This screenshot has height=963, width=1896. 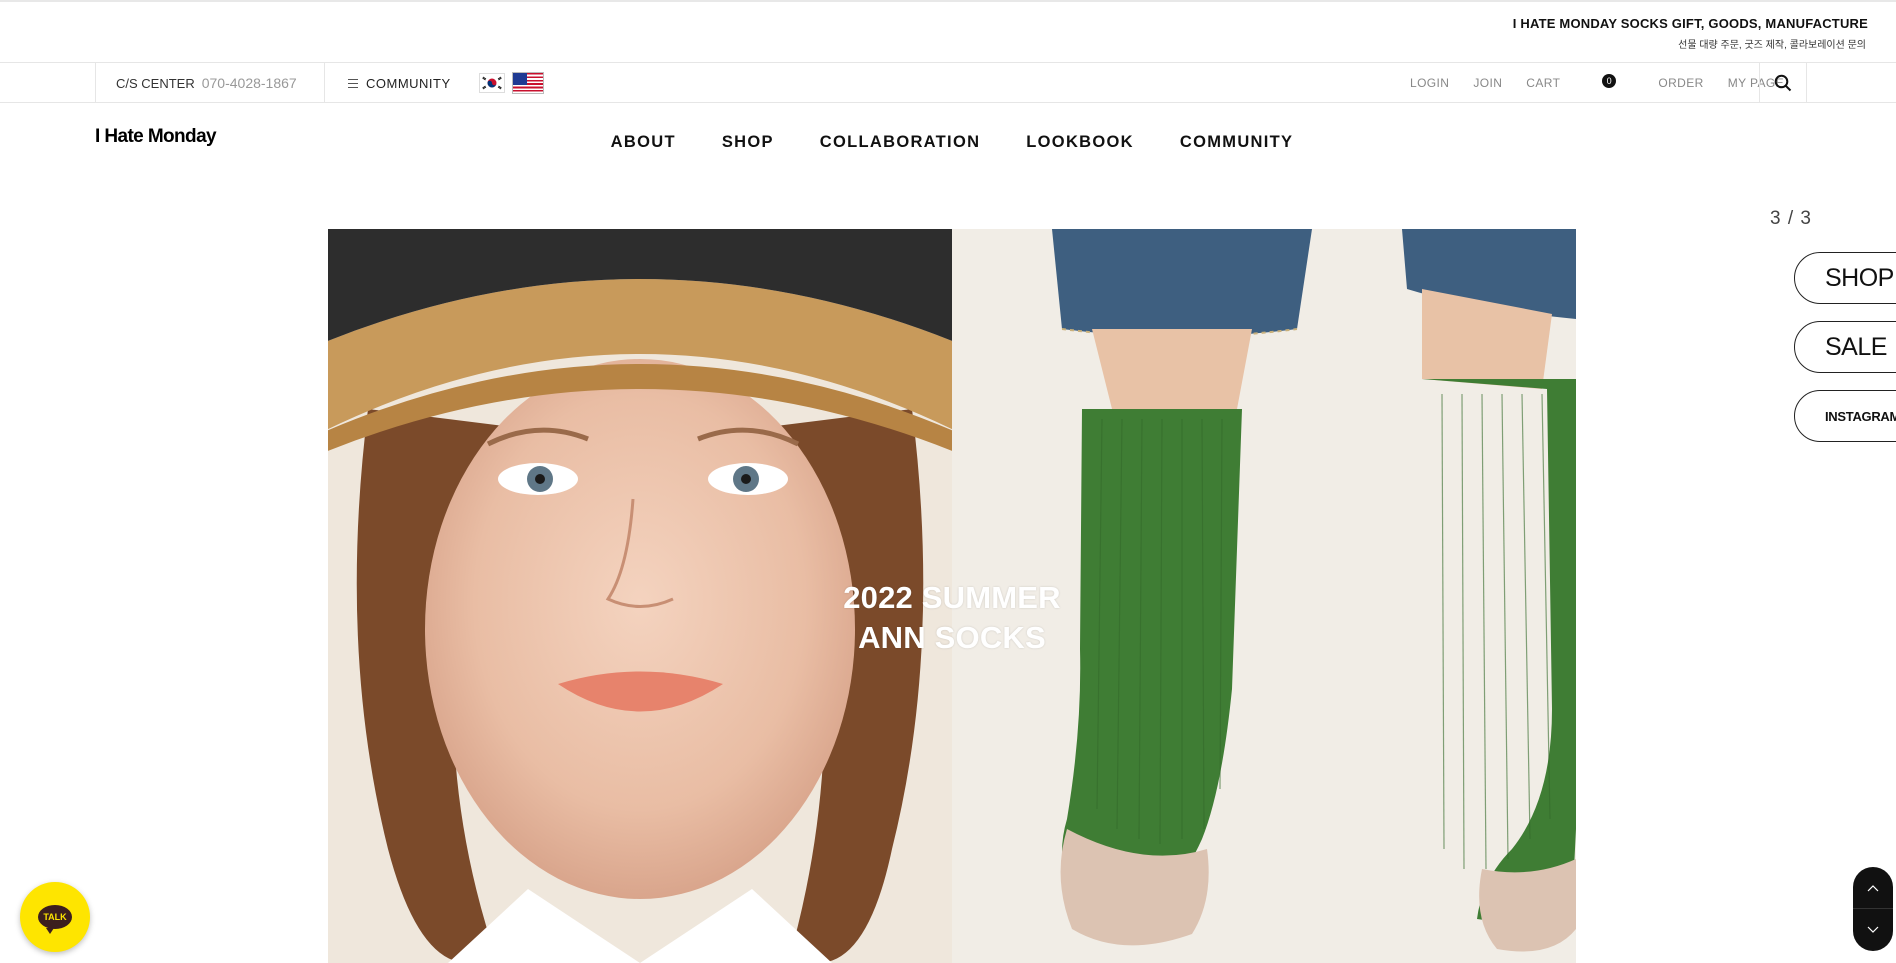 What do you see at coordinates (528, 83) in the screenshot?
I see `usa-flag-icon` at bounding box center [528, 83].